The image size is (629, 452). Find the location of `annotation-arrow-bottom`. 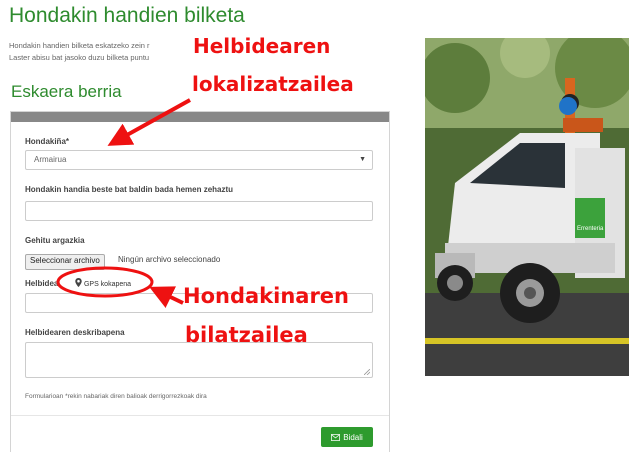

annotation-arrow-bottom is located at coordinates (166, 297).